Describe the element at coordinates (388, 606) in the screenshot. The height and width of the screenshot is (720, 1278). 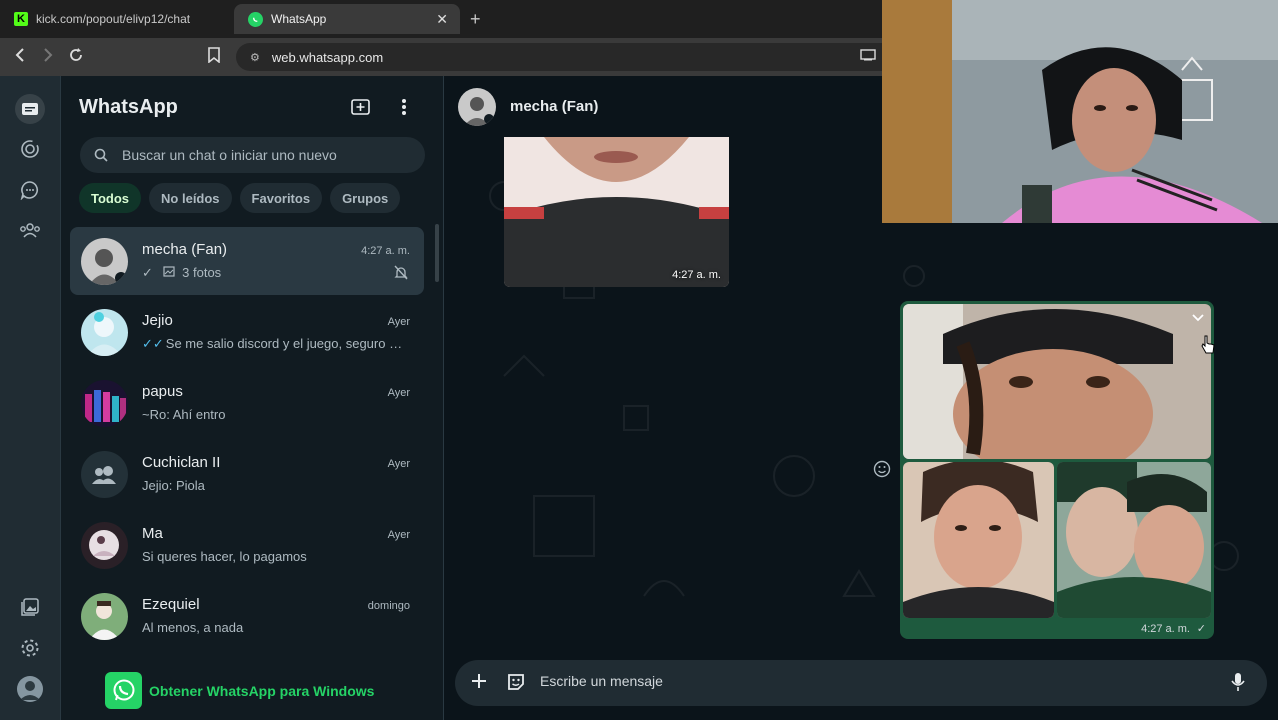
I see `chat-time: domingo` at that location.